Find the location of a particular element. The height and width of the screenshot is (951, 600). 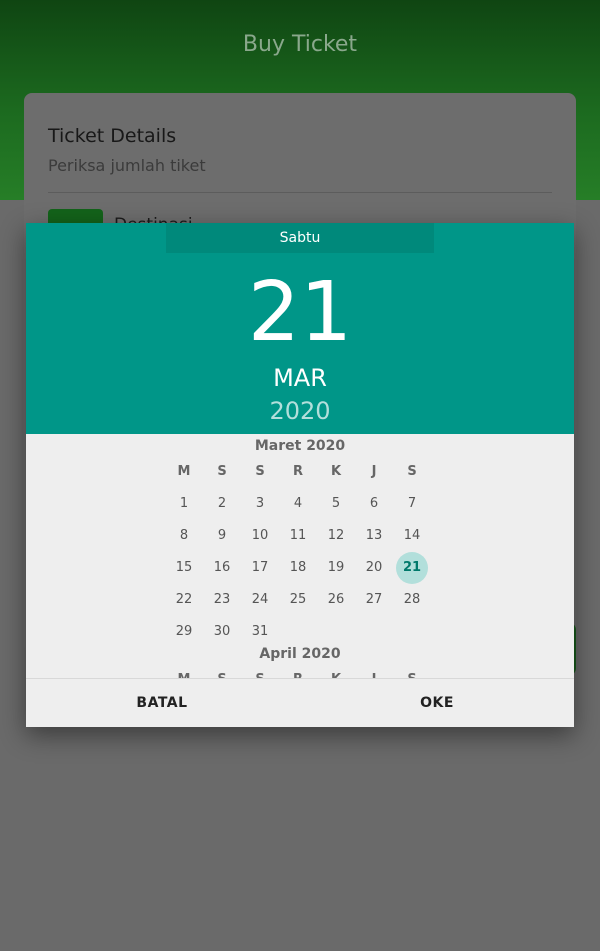

day-cell: 20 is located at coordinates (374, 568).